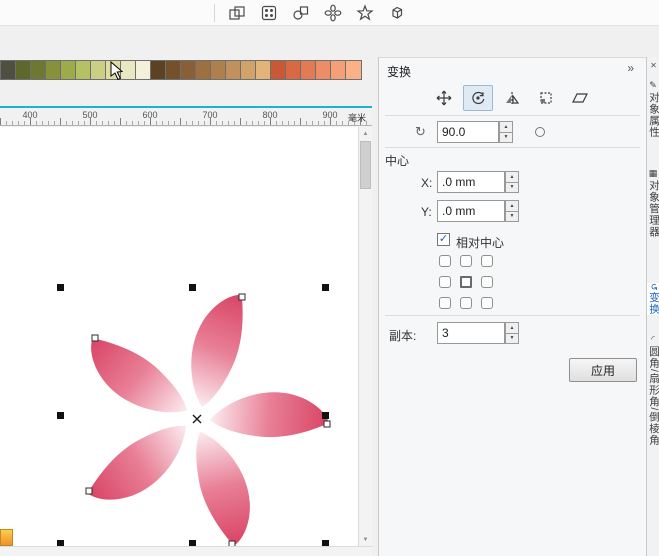 The width and height of the screenshot is (659, 556). I want to click on x-spin-up-button: ▲, so click(512, 177).